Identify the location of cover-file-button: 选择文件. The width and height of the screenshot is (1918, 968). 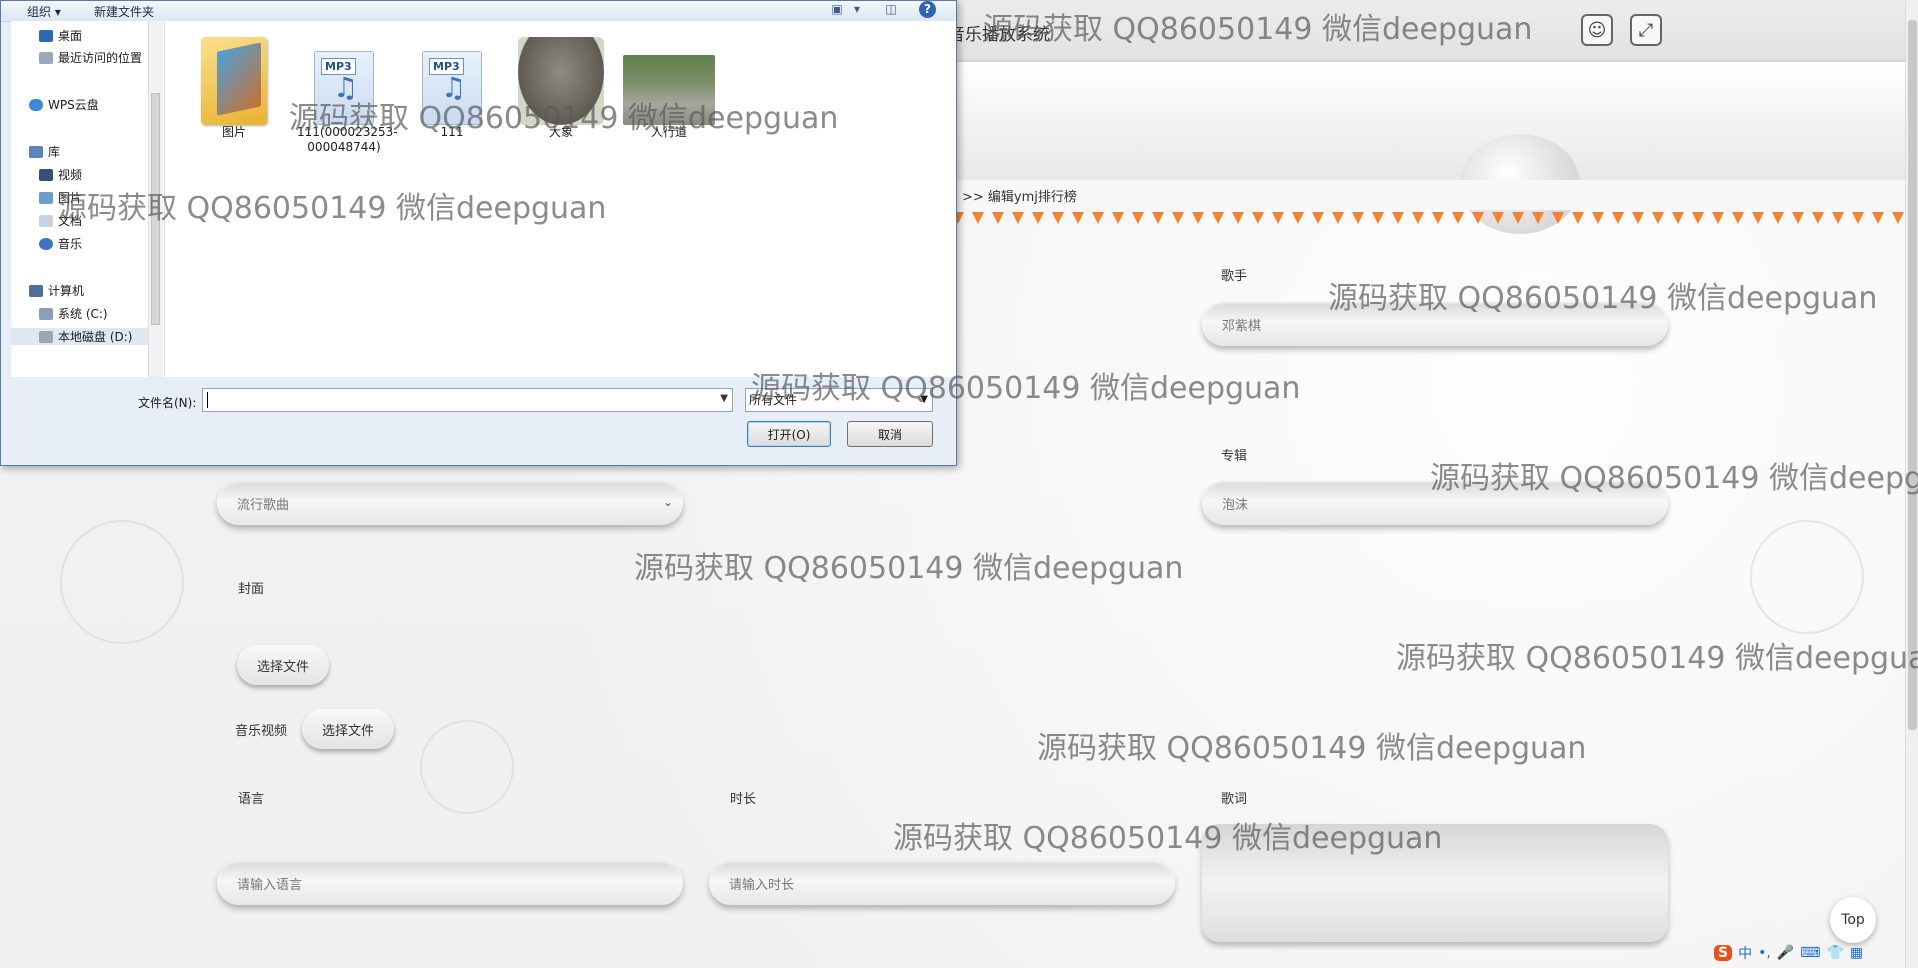
(283, 665).